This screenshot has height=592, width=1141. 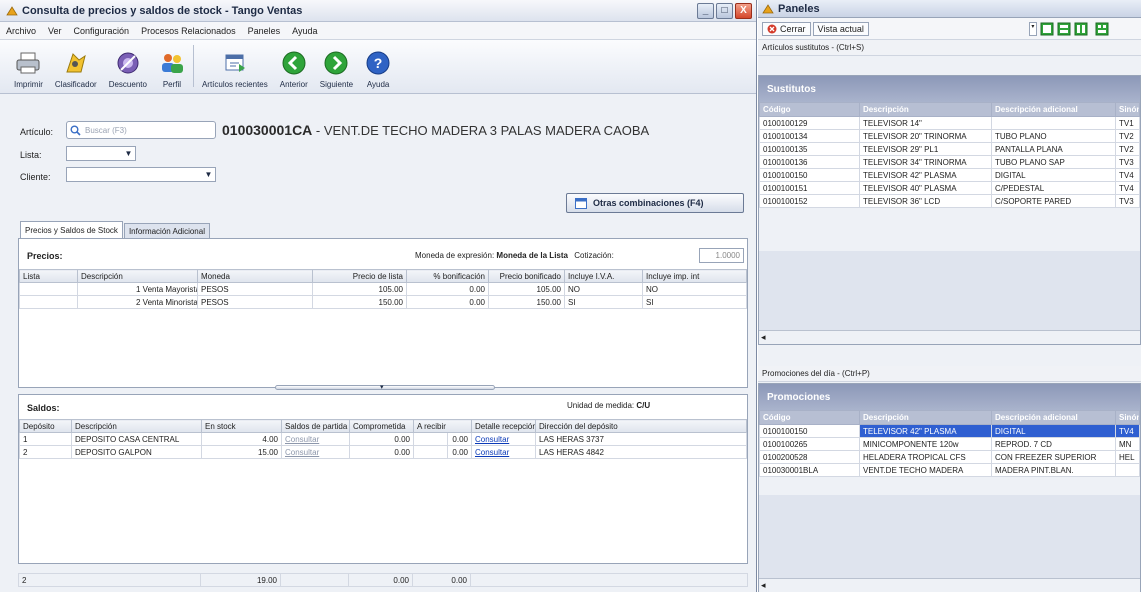 What do you see at coordinates (441, 580) in the screenshot?
I see `total-a-recibir: 0.00` at bounding box center [441, 580].